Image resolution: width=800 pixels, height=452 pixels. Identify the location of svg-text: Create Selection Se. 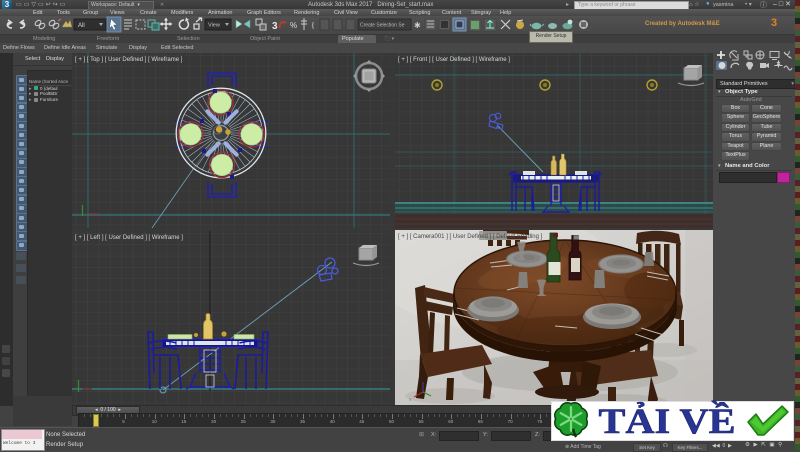
(382, 26).